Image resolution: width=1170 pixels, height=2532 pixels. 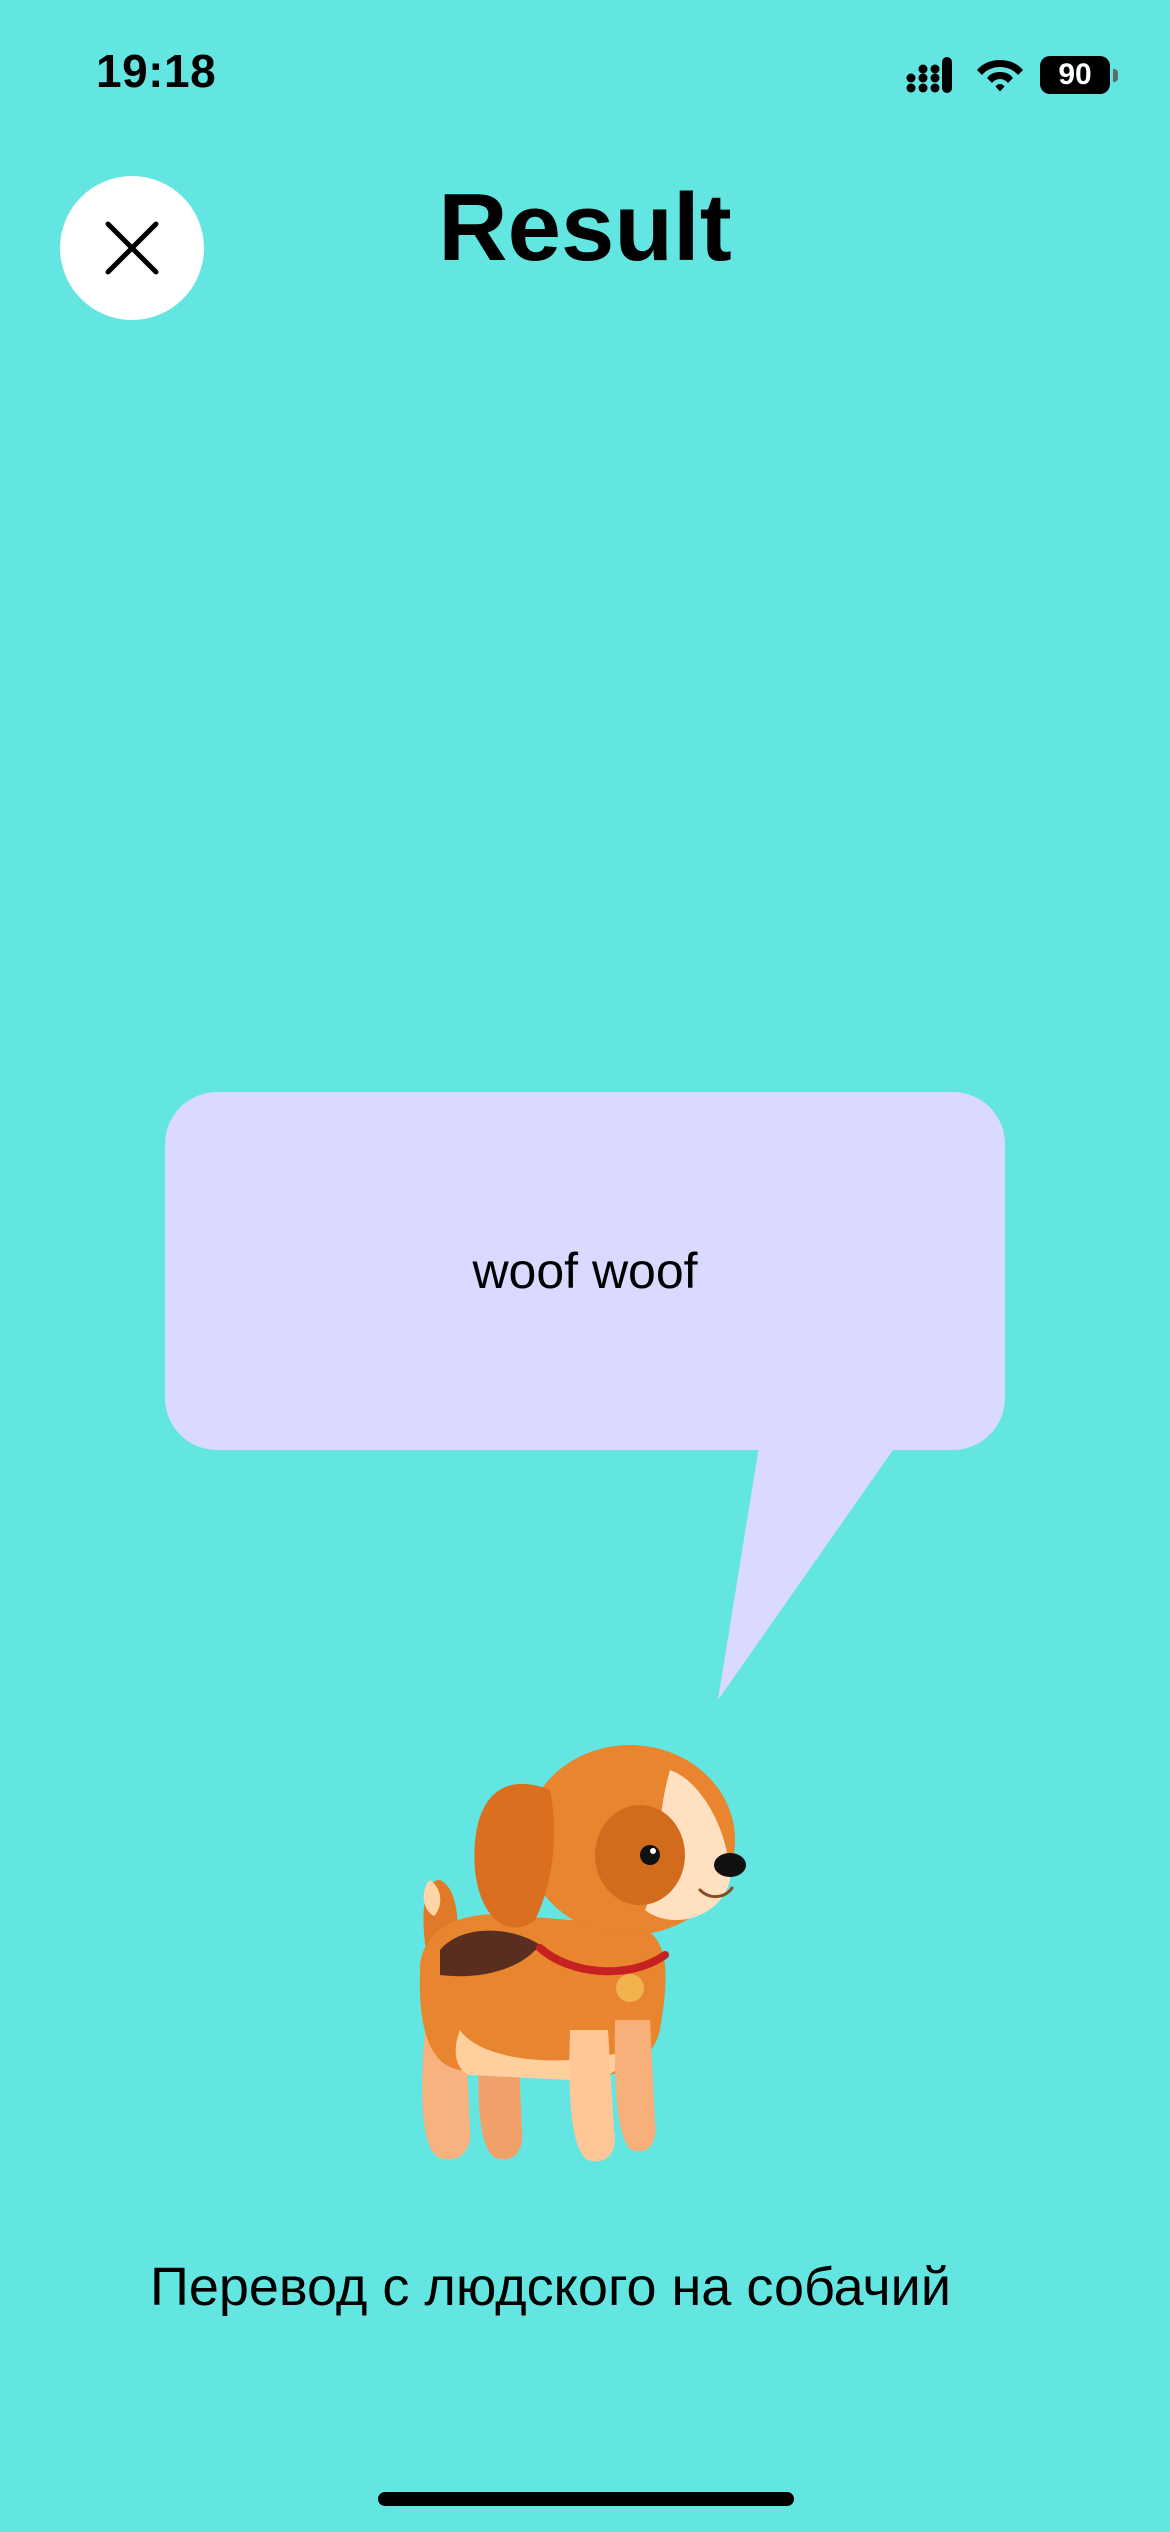 What do you see at coordinates (550, 2287) in the screenshot?
I see `subtitle: Перевод с людского на собачий` at bounding box center [550, 2287].